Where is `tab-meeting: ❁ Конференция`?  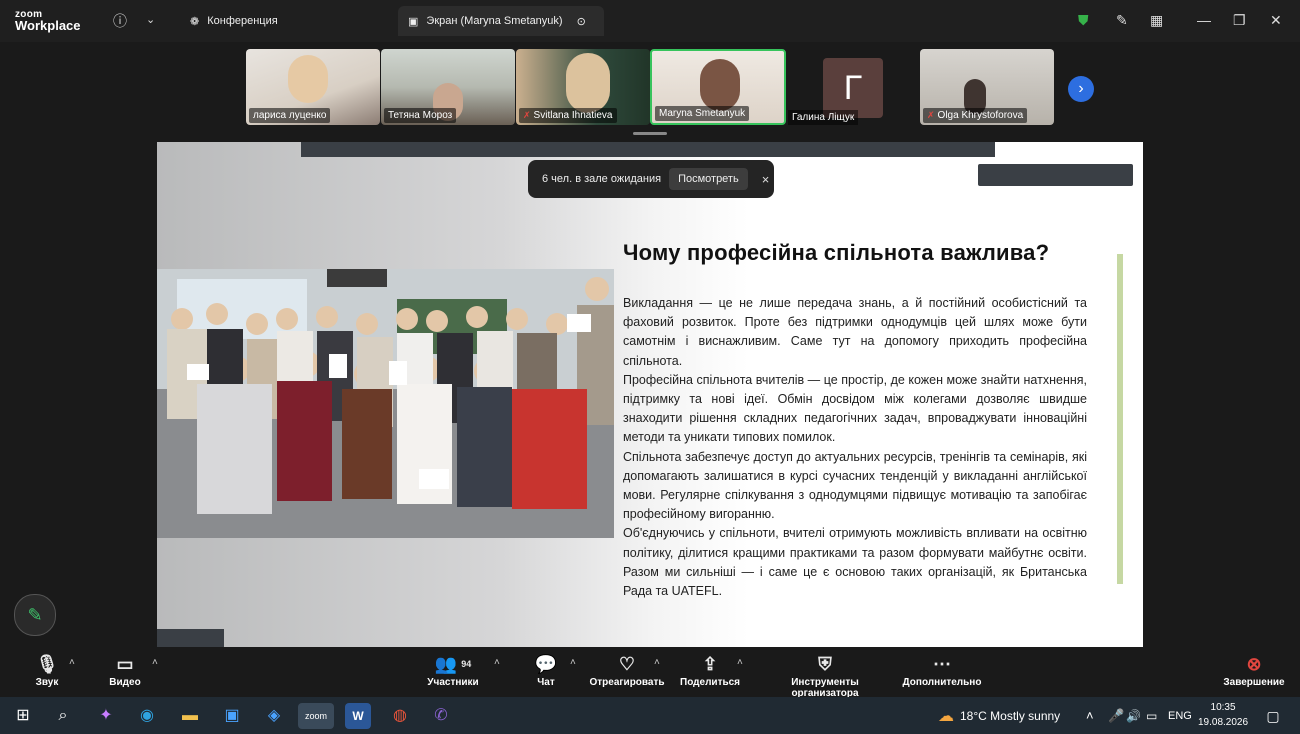
tab-meeting: ❁ Конференция is located at coordinates (229, 21).